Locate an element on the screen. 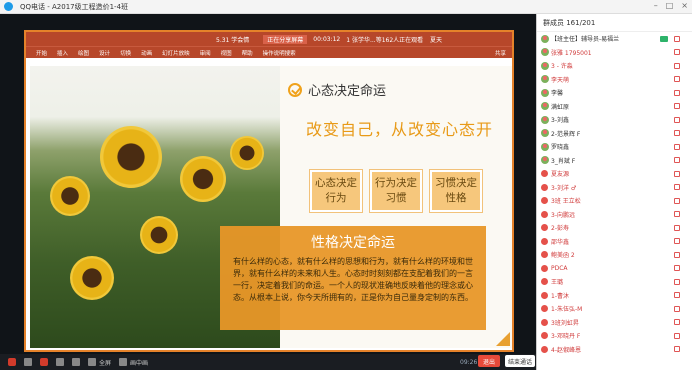  member-name: 李馨 is located at coordinates (557, 94).